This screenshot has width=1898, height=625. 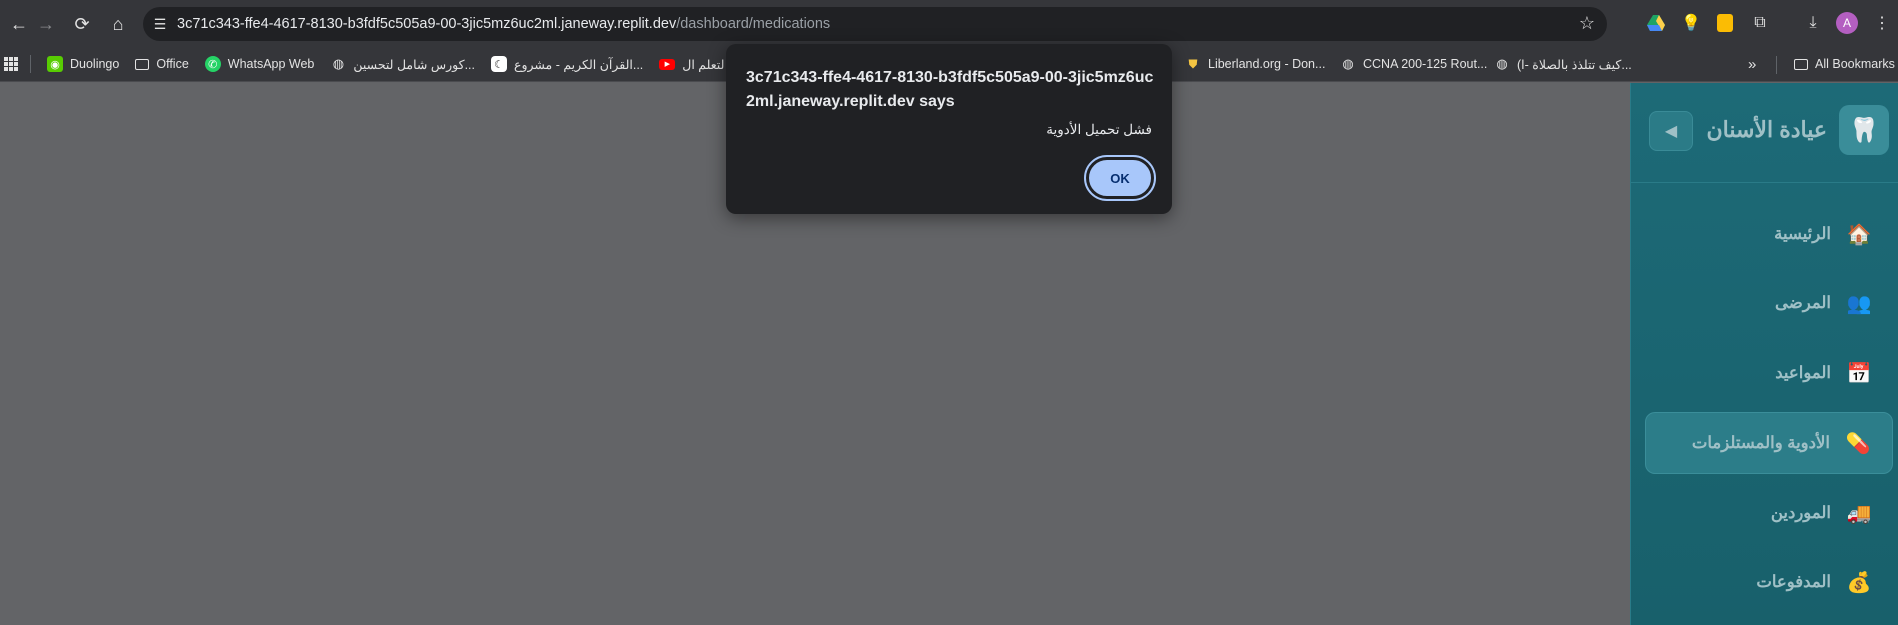 I want to click on sidebar-item-suppliers: الموردين 🚚, so click(x=1769, y=513).